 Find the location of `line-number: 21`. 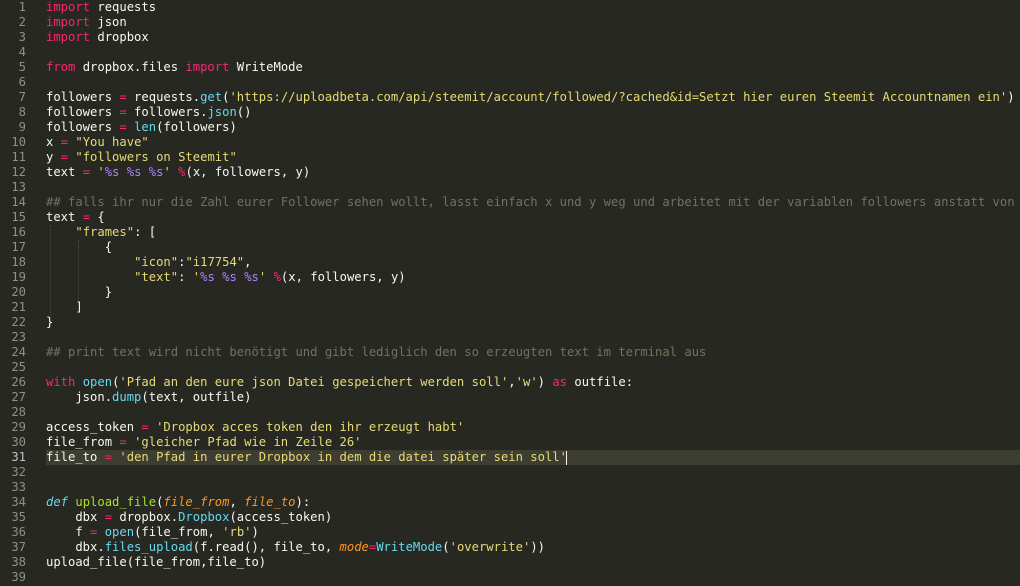

line-number: 21 is located at coordinates (18, 307).